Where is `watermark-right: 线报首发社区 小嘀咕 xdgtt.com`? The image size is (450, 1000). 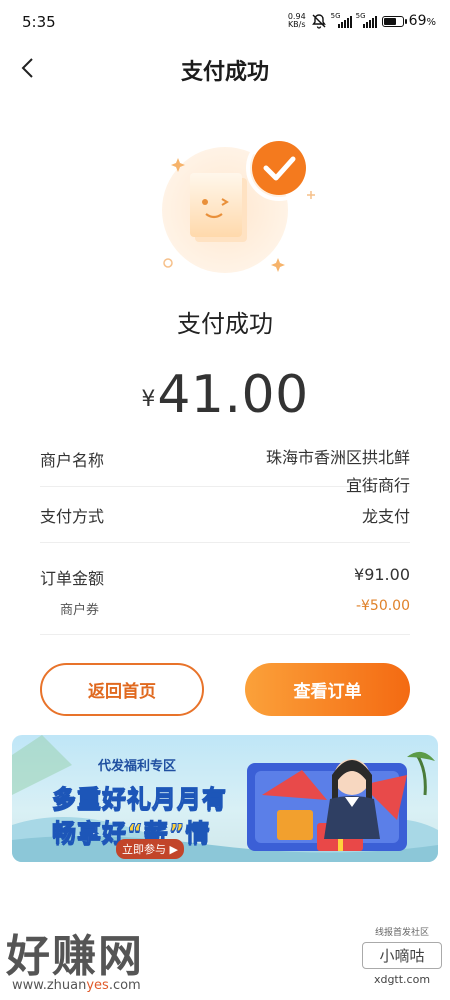
watermark-right: 线报首发社区 小嘀咕 xdgtt.com is located at coordinates (402, 960).